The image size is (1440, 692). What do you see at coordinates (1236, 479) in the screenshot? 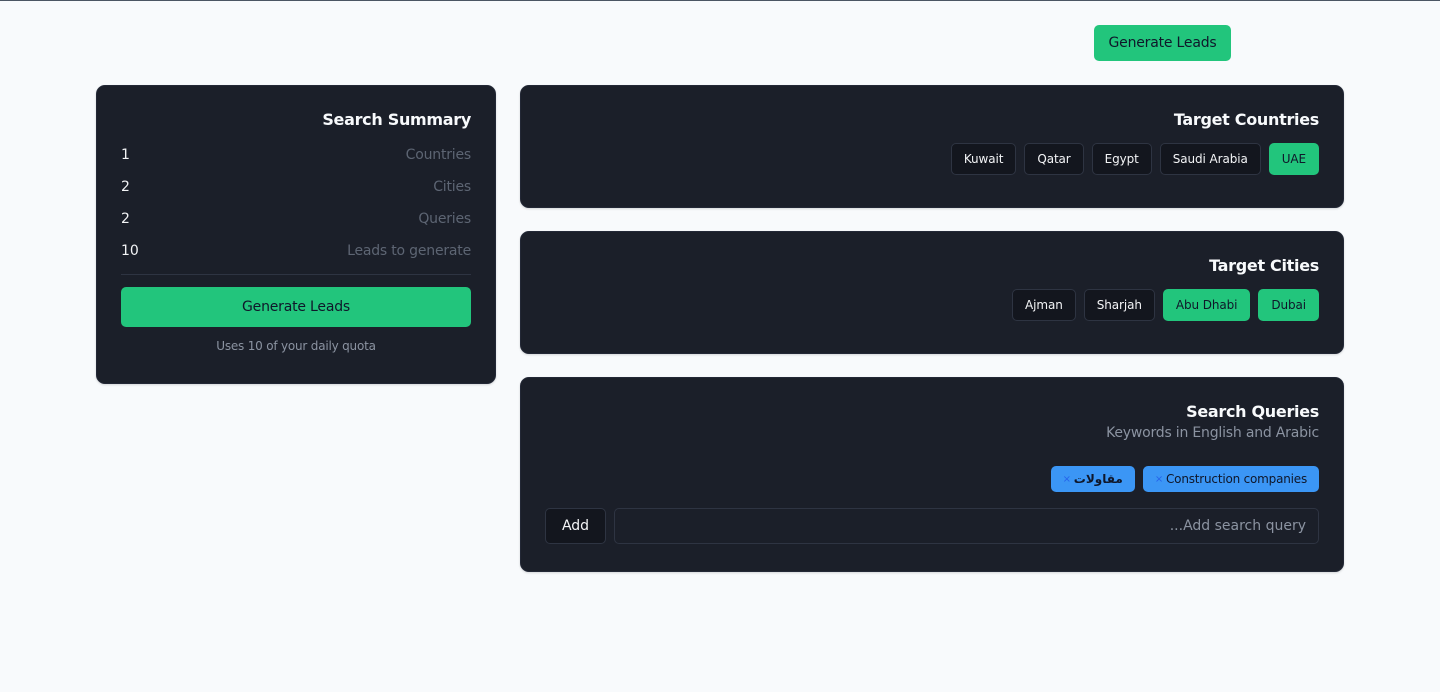
I see `query-tag-label: Construction companies` at bounding box center [1236, 479].